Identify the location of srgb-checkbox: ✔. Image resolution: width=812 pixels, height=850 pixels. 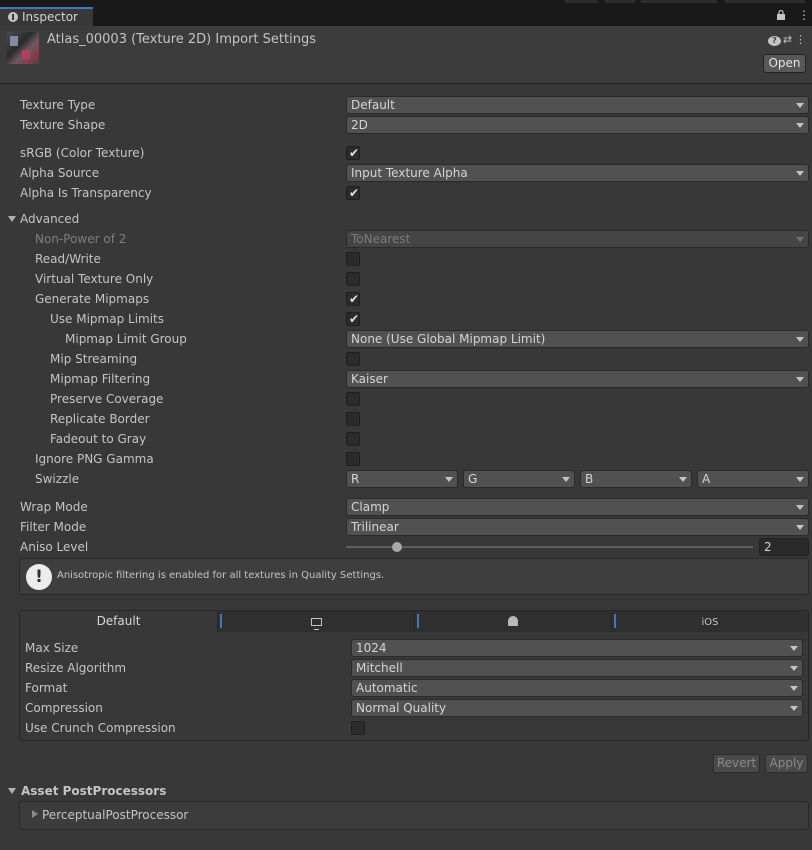
(353, 153).